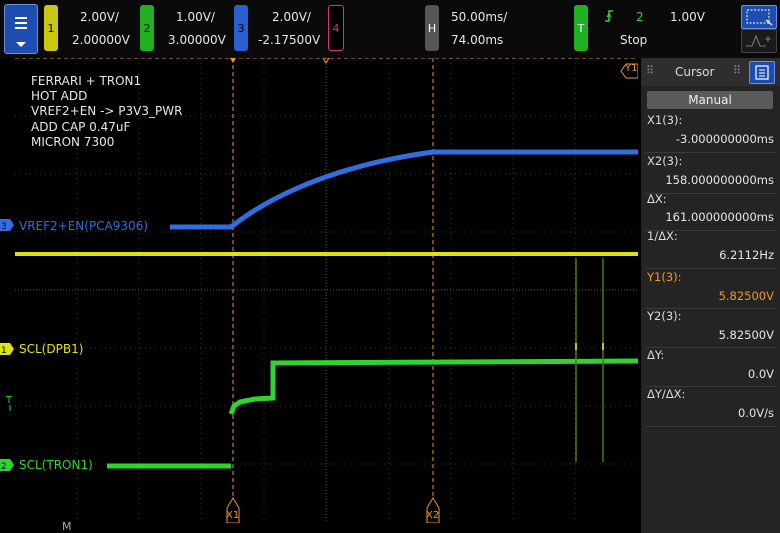  Describe the element at coordinates (710, 100) in the screenshot. I see `cursor-mode-button: Manual` at that location.